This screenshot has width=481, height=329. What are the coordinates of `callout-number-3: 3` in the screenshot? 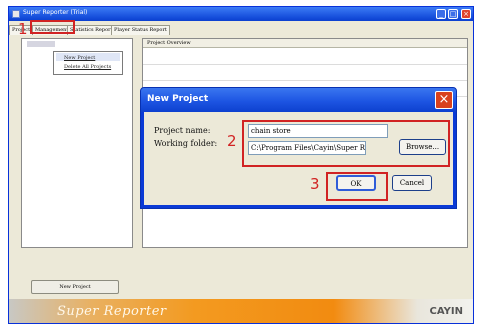 It's located at (315, 184).